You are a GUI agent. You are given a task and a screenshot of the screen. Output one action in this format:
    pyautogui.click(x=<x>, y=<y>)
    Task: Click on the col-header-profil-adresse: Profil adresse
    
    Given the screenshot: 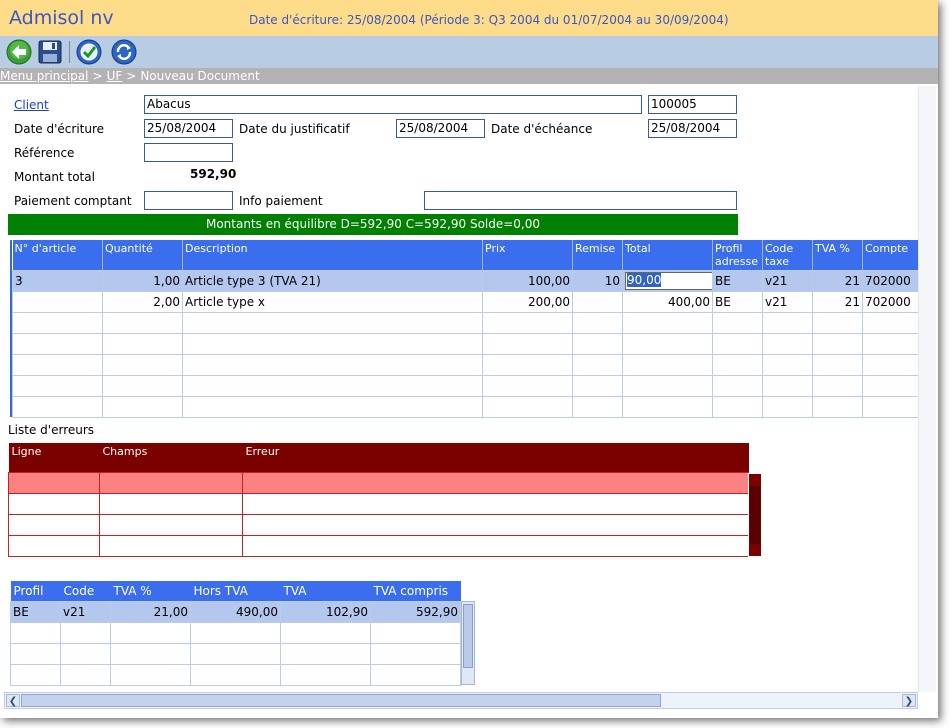 What is the action you would take?
    pyautogui.click(x=737, y=255)
    